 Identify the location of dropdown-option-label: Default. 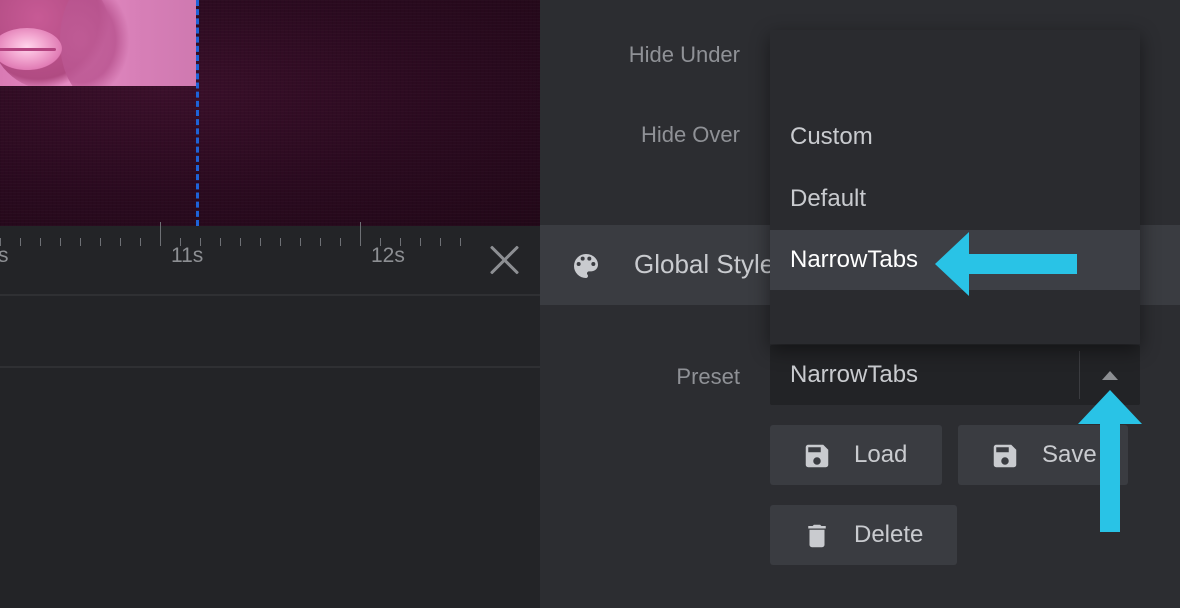
(828, 198).